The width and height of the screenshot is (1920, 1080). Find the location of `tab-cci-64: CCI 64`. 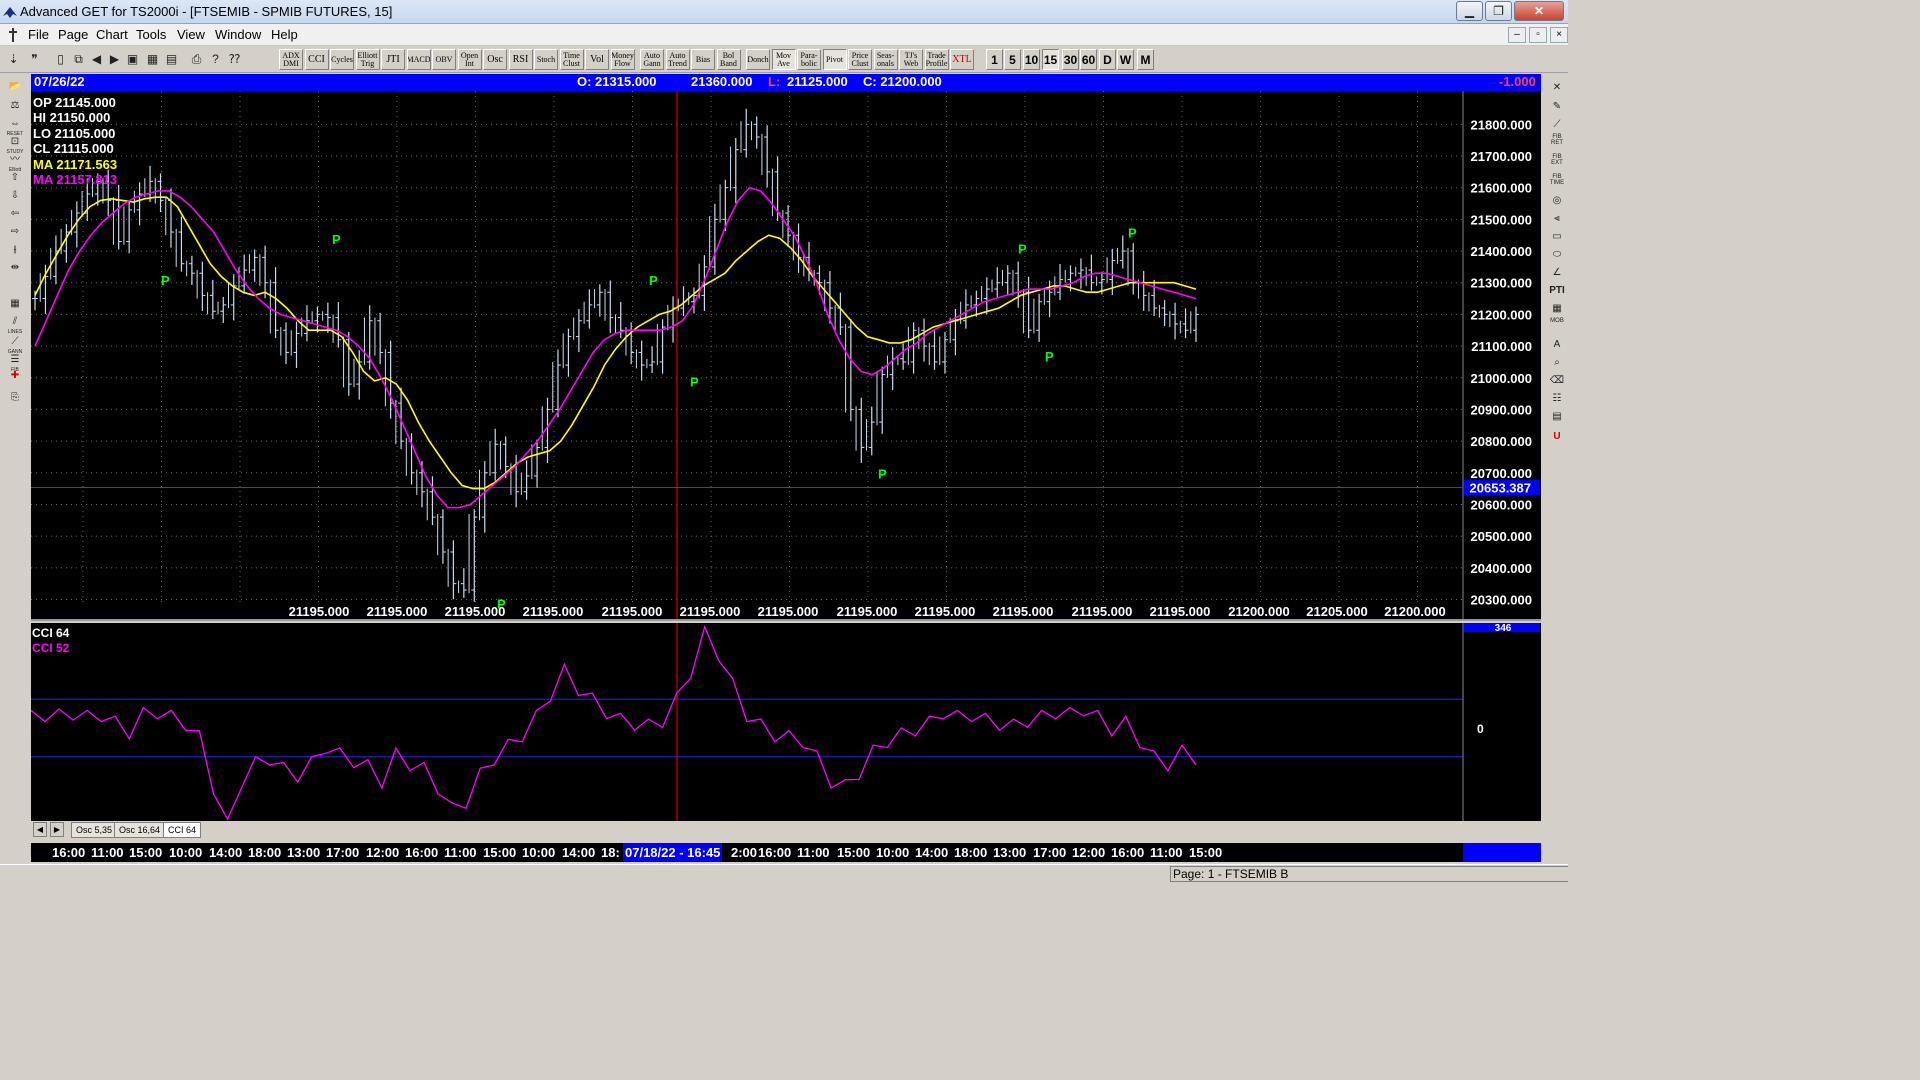

tab-cci-64: CCI 64 is located at coordinates (182, 830).